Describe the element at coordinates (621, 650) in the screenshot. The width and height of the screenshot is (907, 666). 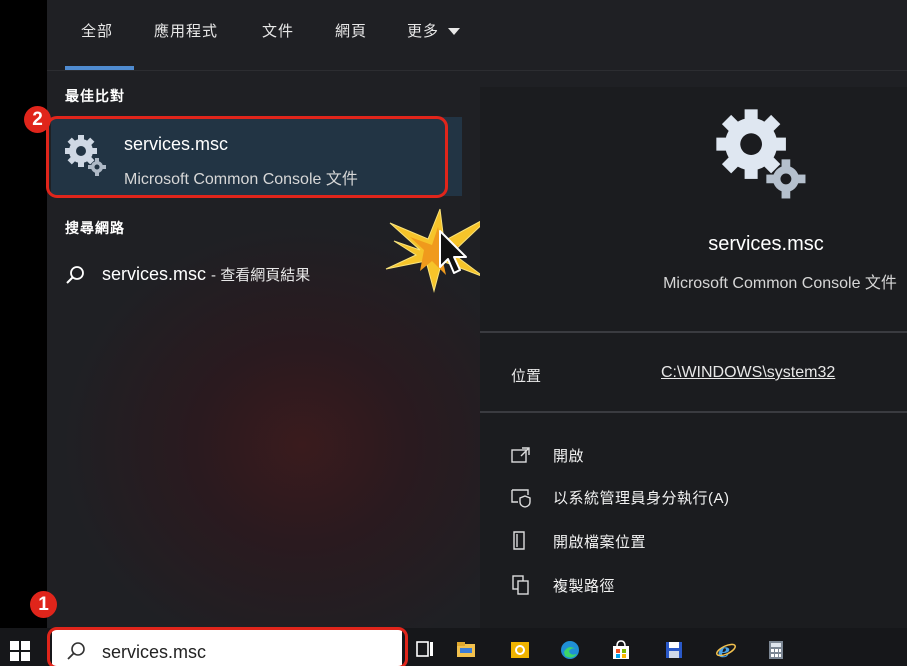
I see `store-icon` at that location.